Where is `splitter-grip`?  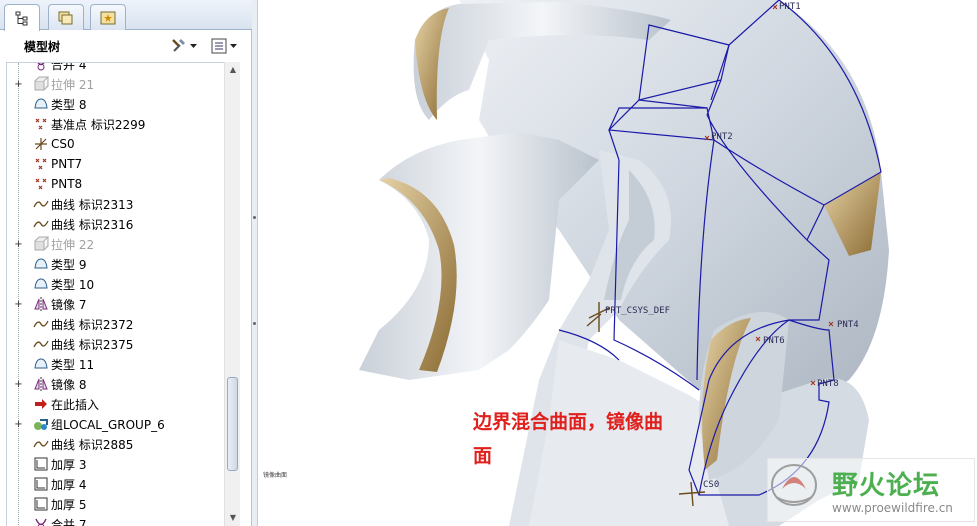
splitter-grip is located at coordinates (254, 323).